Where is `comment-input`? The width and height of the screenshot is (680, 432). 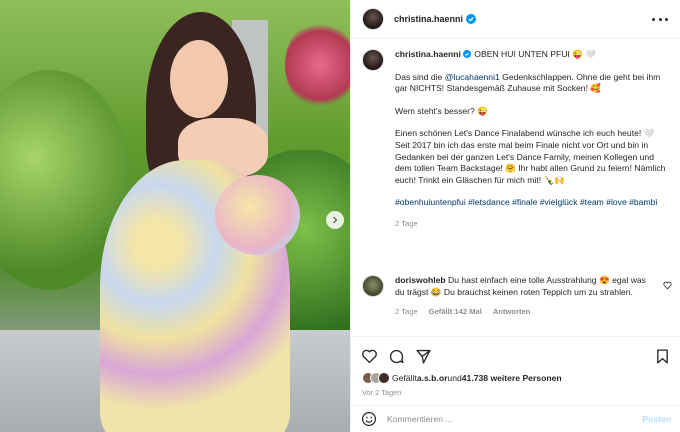 comment-input is located at coordinates (502, 419).